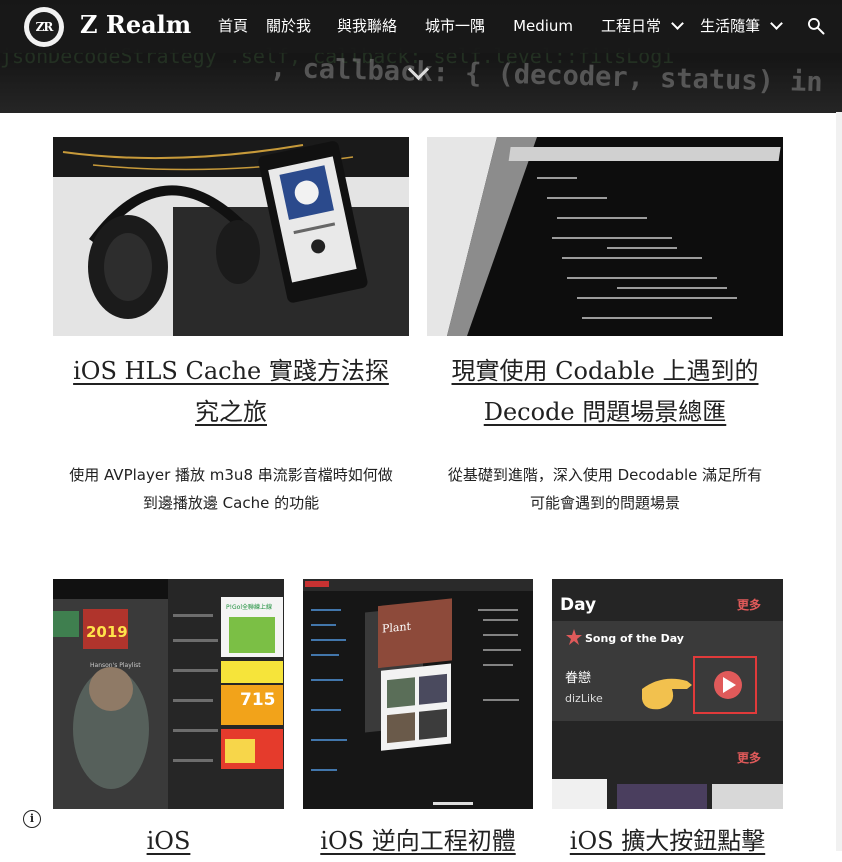  What do you see at coordinates (584, 698) in the screenshot?
I see `artist-name-text: dizLike` at bounding box center [584, 698].